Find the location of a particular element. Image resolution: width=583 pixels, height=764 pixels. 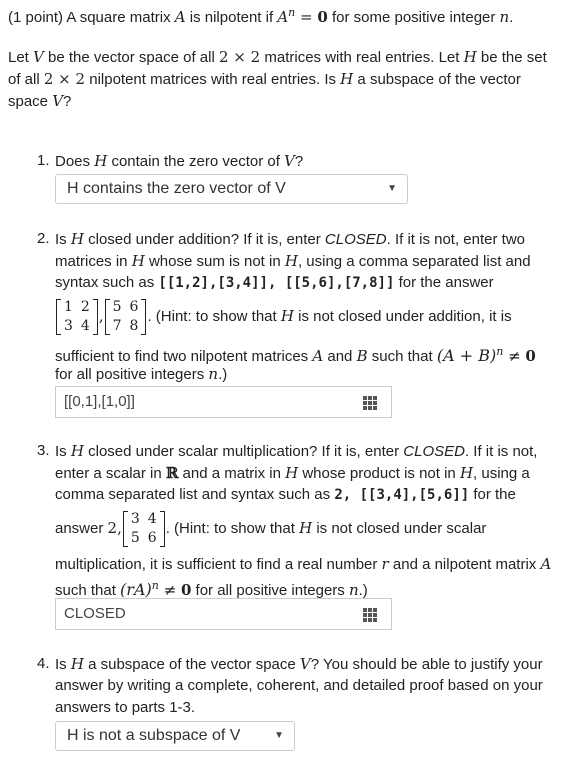

q2-input-value: [[0,1],[1,0]] is located at coordinates (99, 401).